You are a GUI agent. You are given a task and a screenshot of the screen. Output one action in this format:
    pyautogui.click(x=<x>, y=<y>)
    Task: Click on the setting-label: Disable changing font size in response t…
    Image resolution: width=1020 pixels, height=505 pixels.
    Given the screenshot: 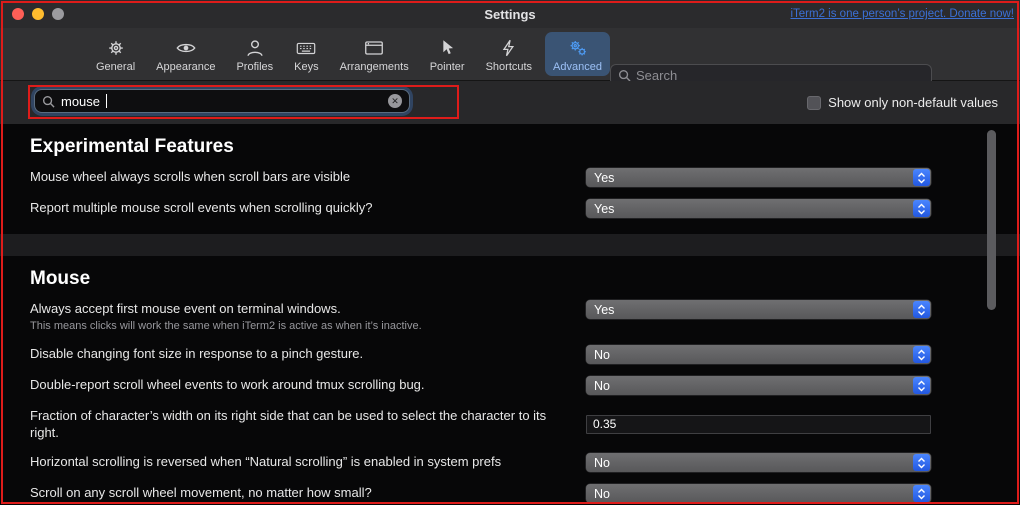 What is the action you would take?
    pyautogui.click(x=197, y=353)
    